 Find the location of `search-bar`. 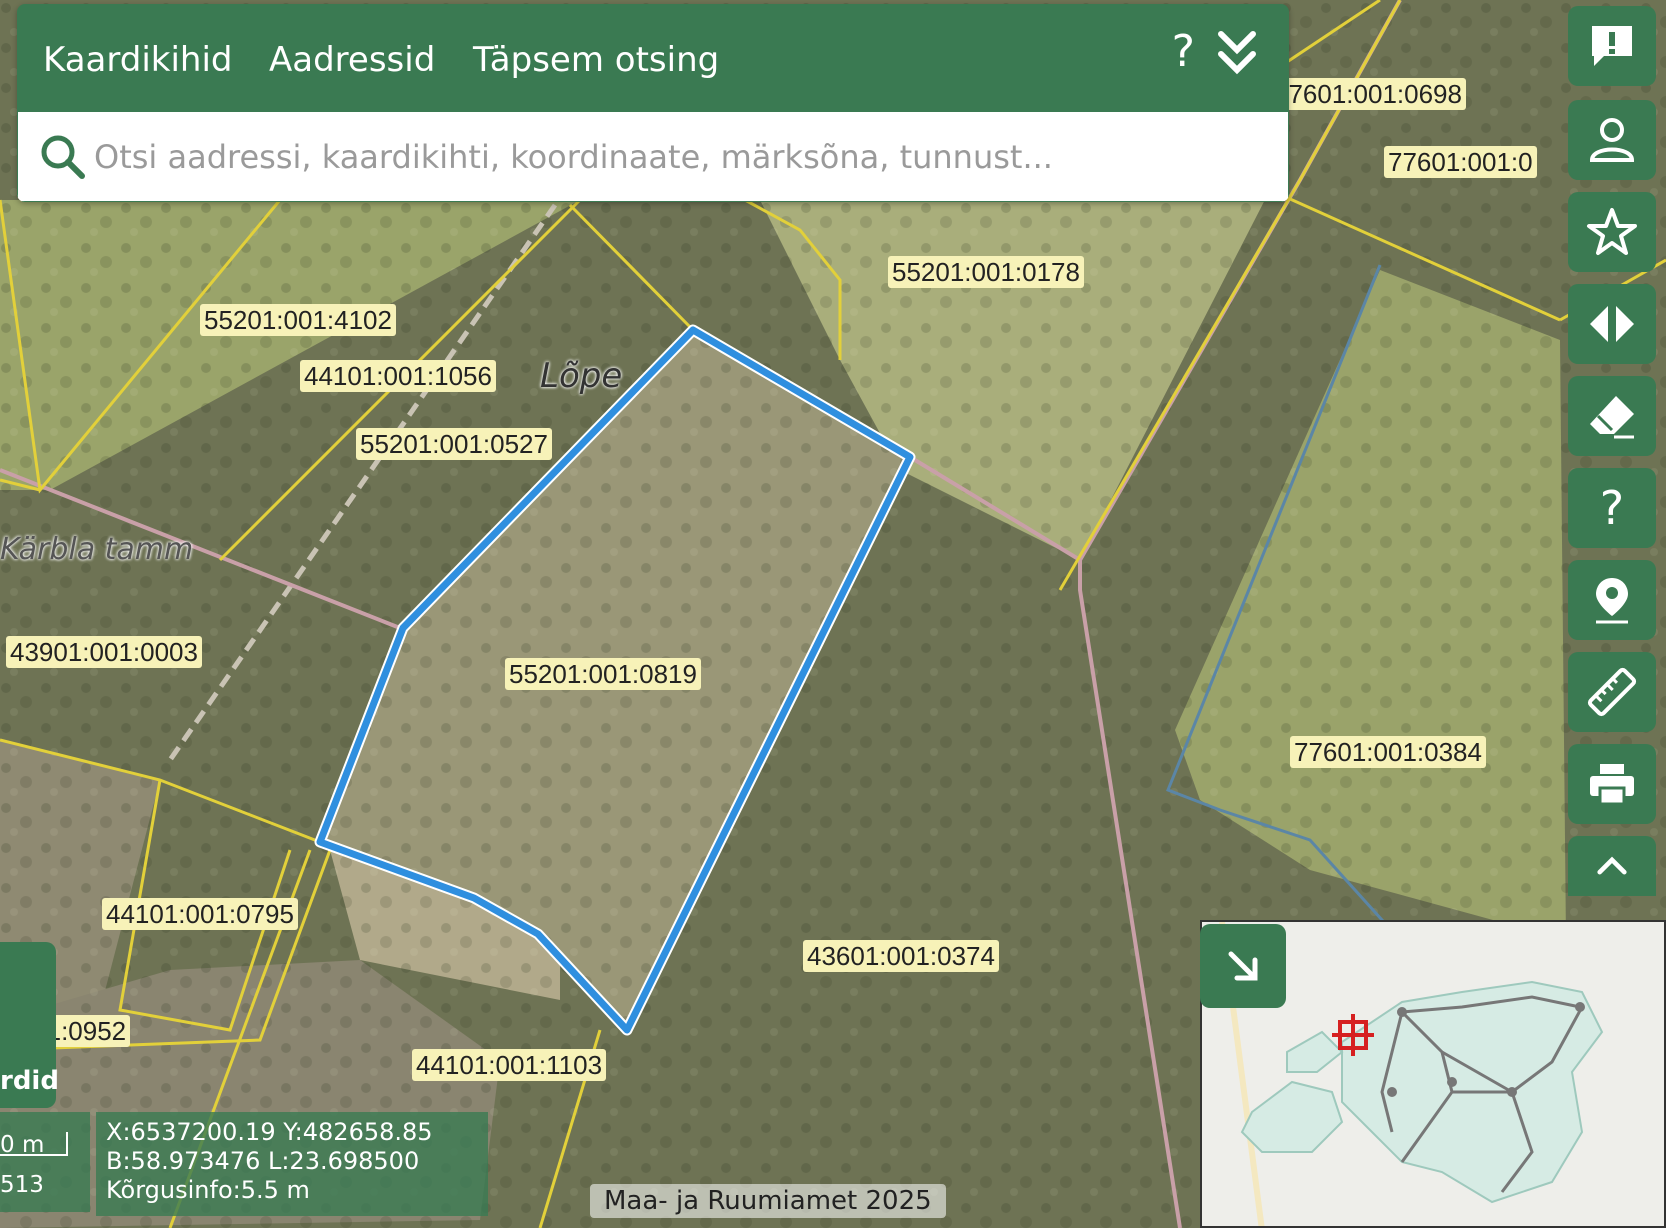

search-bar is located at coordinates (653, 156).